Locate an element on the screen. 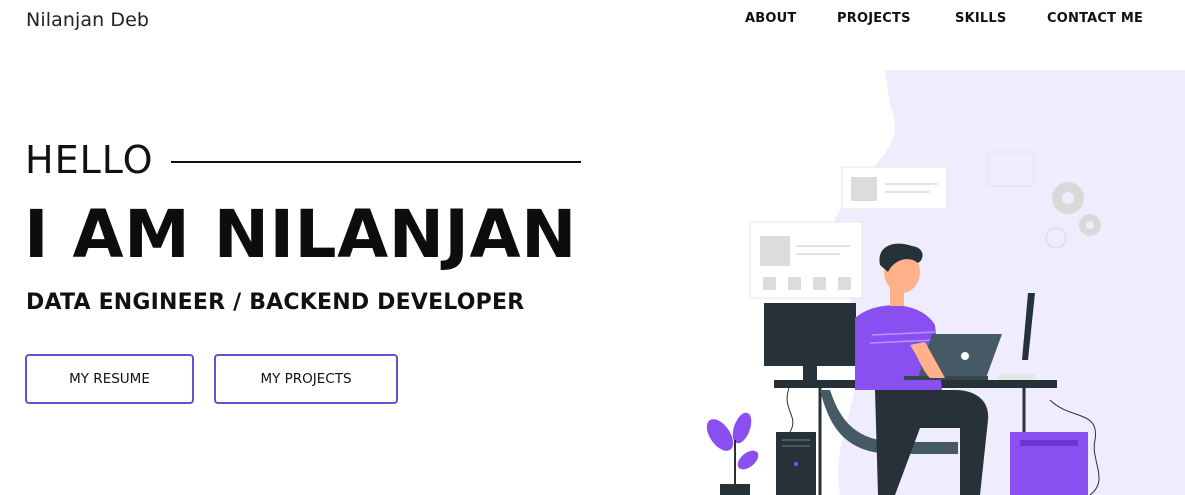 The width and height of the screenshot is (1185, 495). nav-about: ABOUT is located at coordinates (770, 18).